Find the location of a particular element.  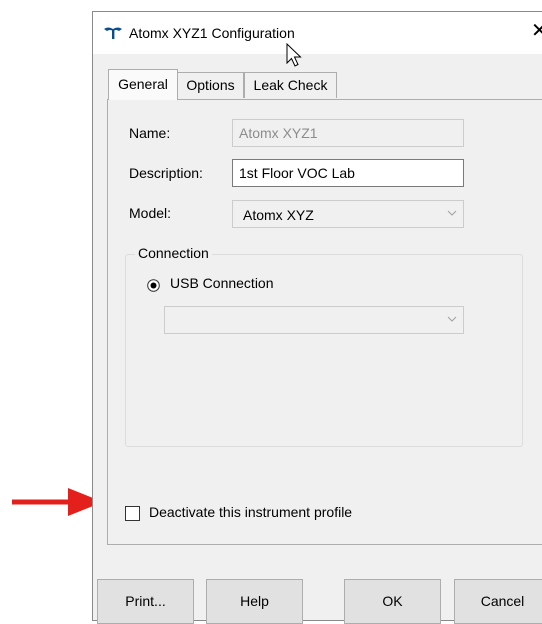

title-bar: Atomx XYZ1 Configuration ✕ is located at coordinates (317, 33).